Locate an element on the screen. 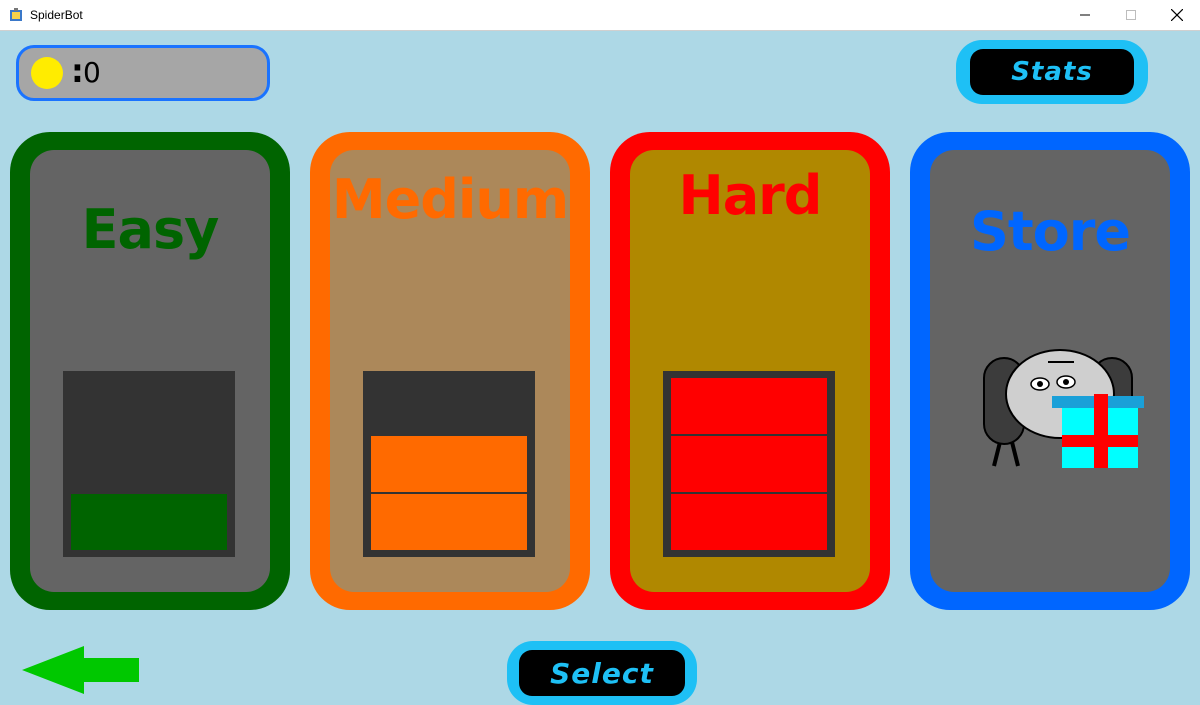  minimize-button is located at coordinates (1085, 15).